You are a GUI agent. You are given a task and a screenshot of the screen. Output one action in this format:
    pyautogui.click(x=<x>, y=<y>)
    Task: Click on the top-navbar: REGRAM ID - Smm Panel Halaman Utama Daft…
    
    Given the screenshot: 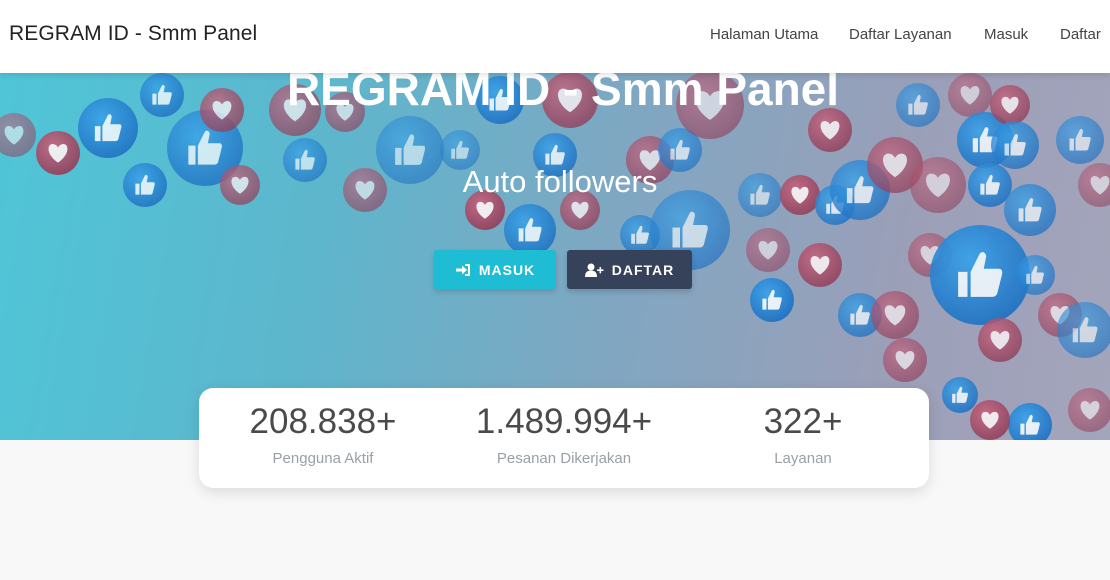 What is the action you would take?
    pyautogui.click(x=555, y=36)
    